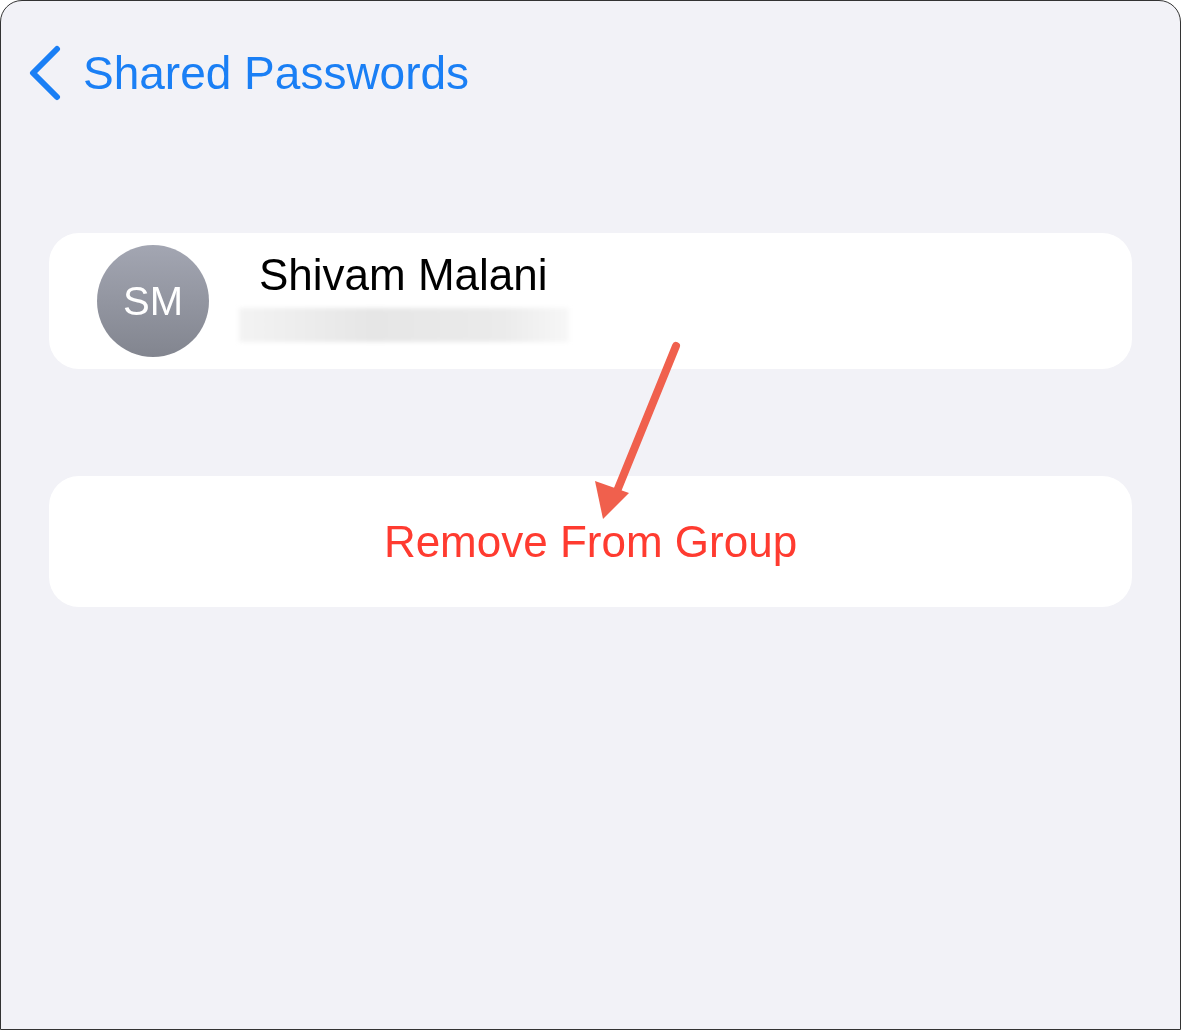 Image resolution: width=1181 pixels, height=1030 pixels. Describe the element at coordinates (153, 301) in the screenshot. I see `avatar: SM` at that location.